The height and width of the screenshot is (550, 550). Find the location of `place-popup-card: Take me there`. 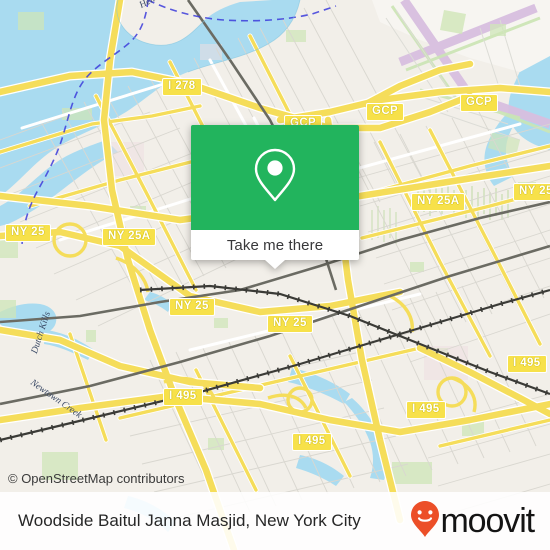

place-popup-card: Take me there is located at coordinates (275, 197).